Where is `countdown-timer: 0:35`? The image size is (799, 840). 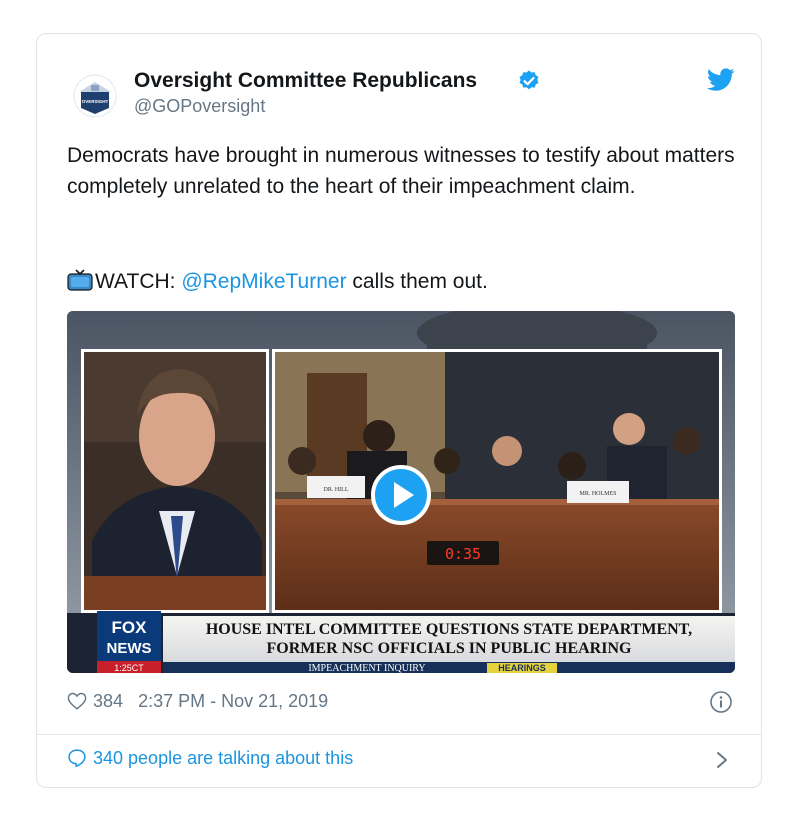
countdown-timer: 0:35 is located at coordinates (463, 554).